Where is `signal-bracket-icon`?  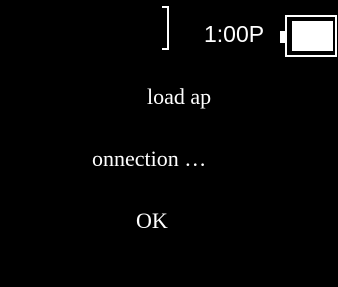
signal-bracket-icon is located at coordinates (165, 28).